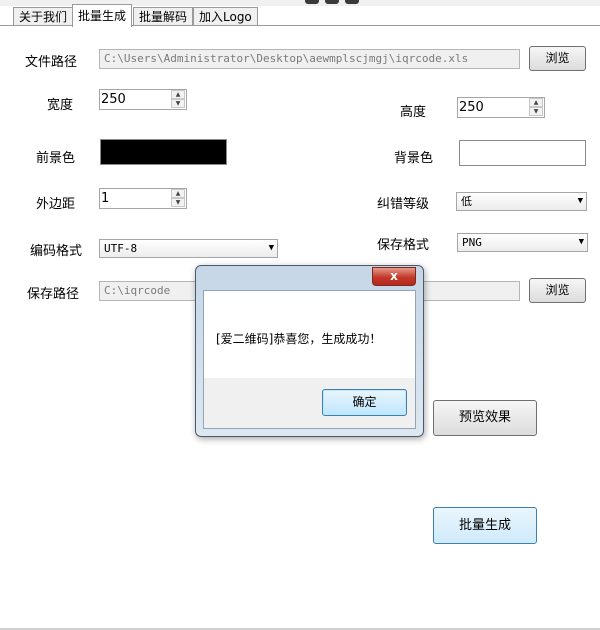 The image size is (600, 630). I want to click on success-dialog: x [爱二维码]恭喜您，生成成功！ 确定, so click(309, 351).